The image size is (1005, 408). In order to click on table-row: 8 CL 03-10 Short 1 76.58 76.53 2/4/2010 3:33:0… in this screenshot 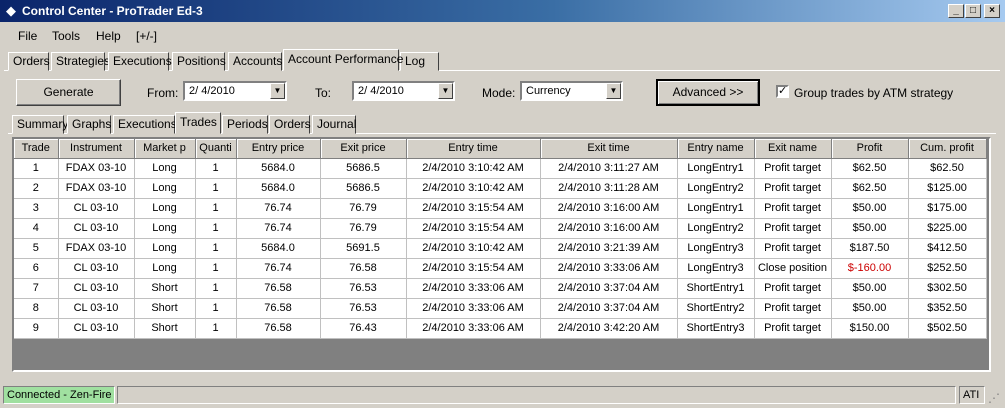, I will do `click(500, 308)`.